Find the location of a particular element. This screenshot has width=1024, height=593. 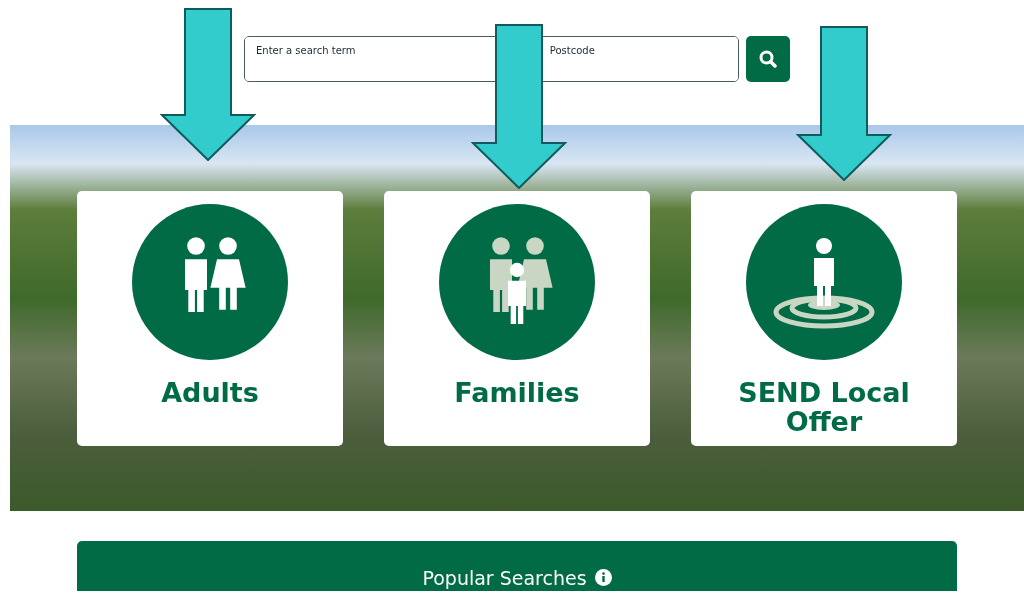

search-icon is located at coordinates (768, 59).